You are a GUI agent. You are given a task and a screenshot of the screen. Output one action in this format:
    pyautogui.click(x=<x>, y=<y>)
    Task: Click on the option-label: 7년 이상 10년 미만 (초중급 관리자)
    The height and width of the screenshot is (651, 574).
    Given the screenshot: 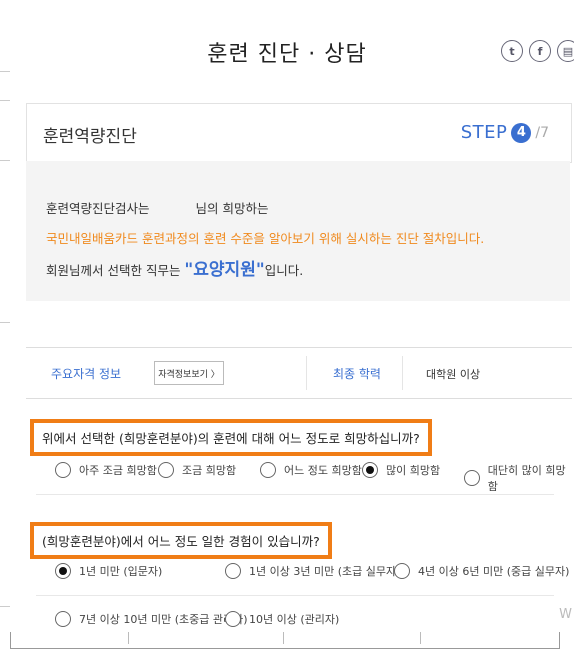 What is the action you would take?
    pyautogui.click(x=163, y=619)
    